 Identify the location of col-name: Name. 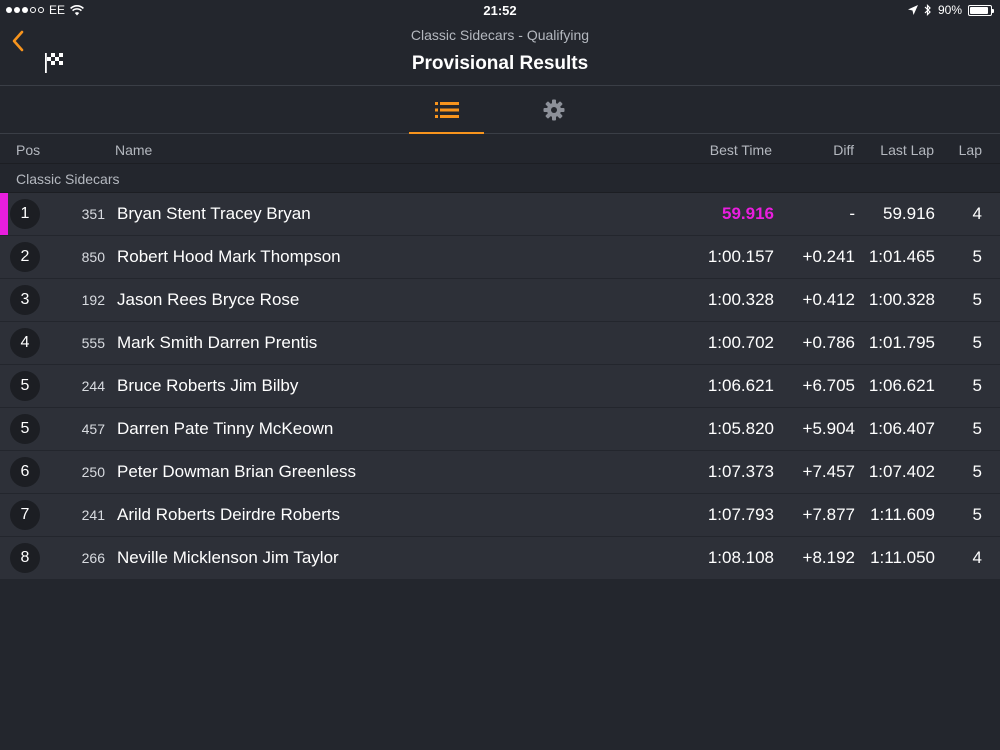
(134, 150).